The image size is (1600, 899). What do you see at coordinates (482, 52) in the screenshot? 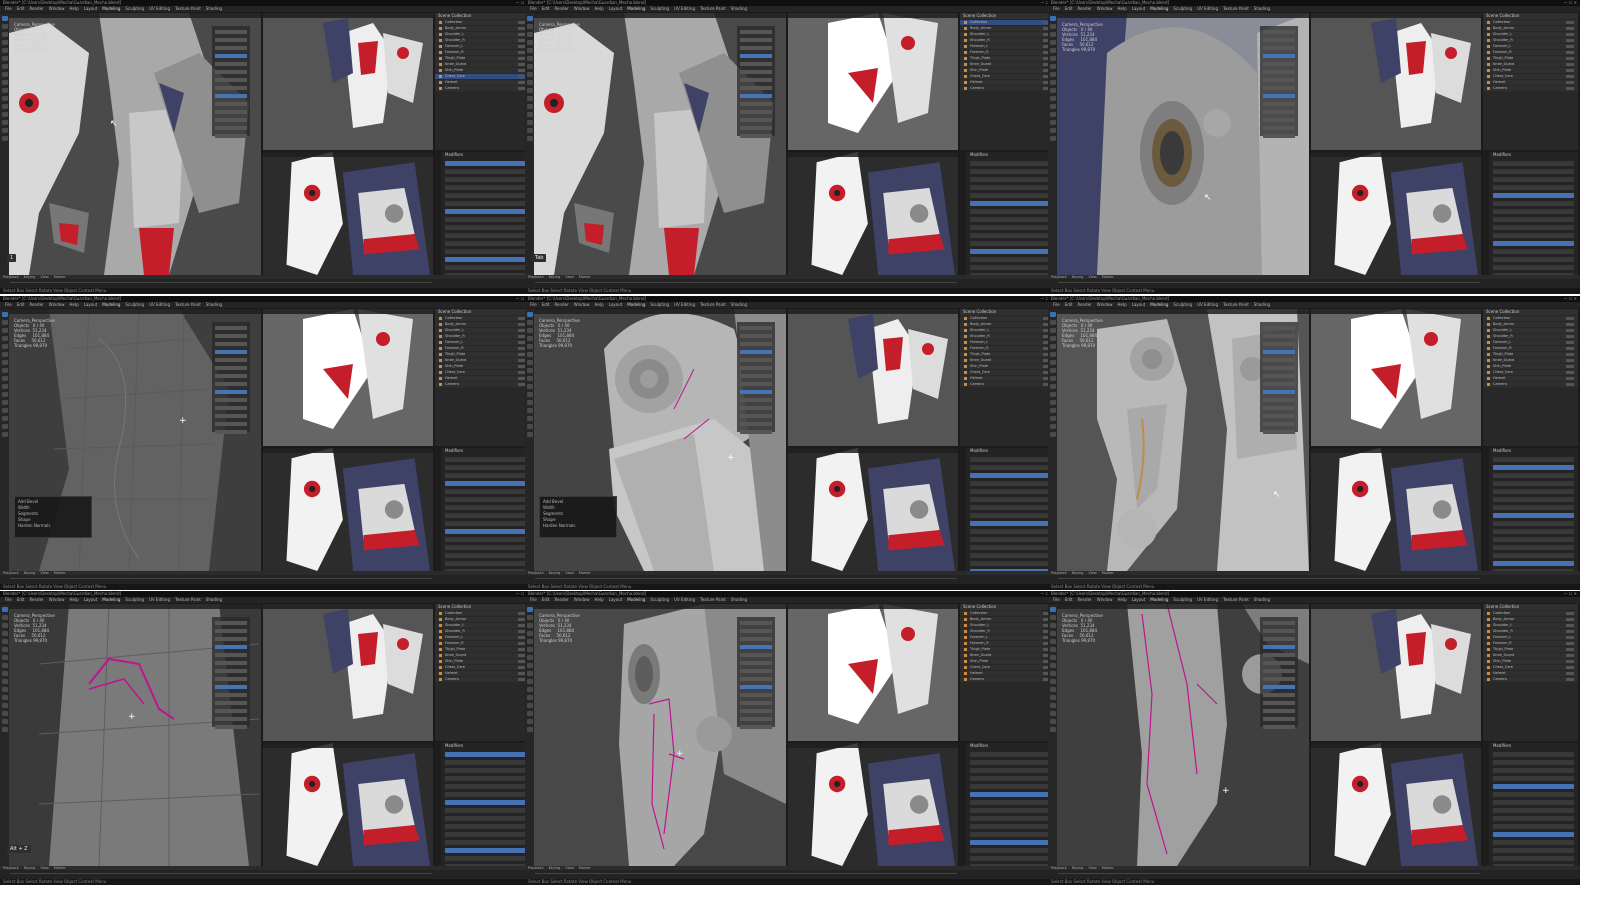
I see `outliner-item: Forearm_R` at bounding box center [482, 52].